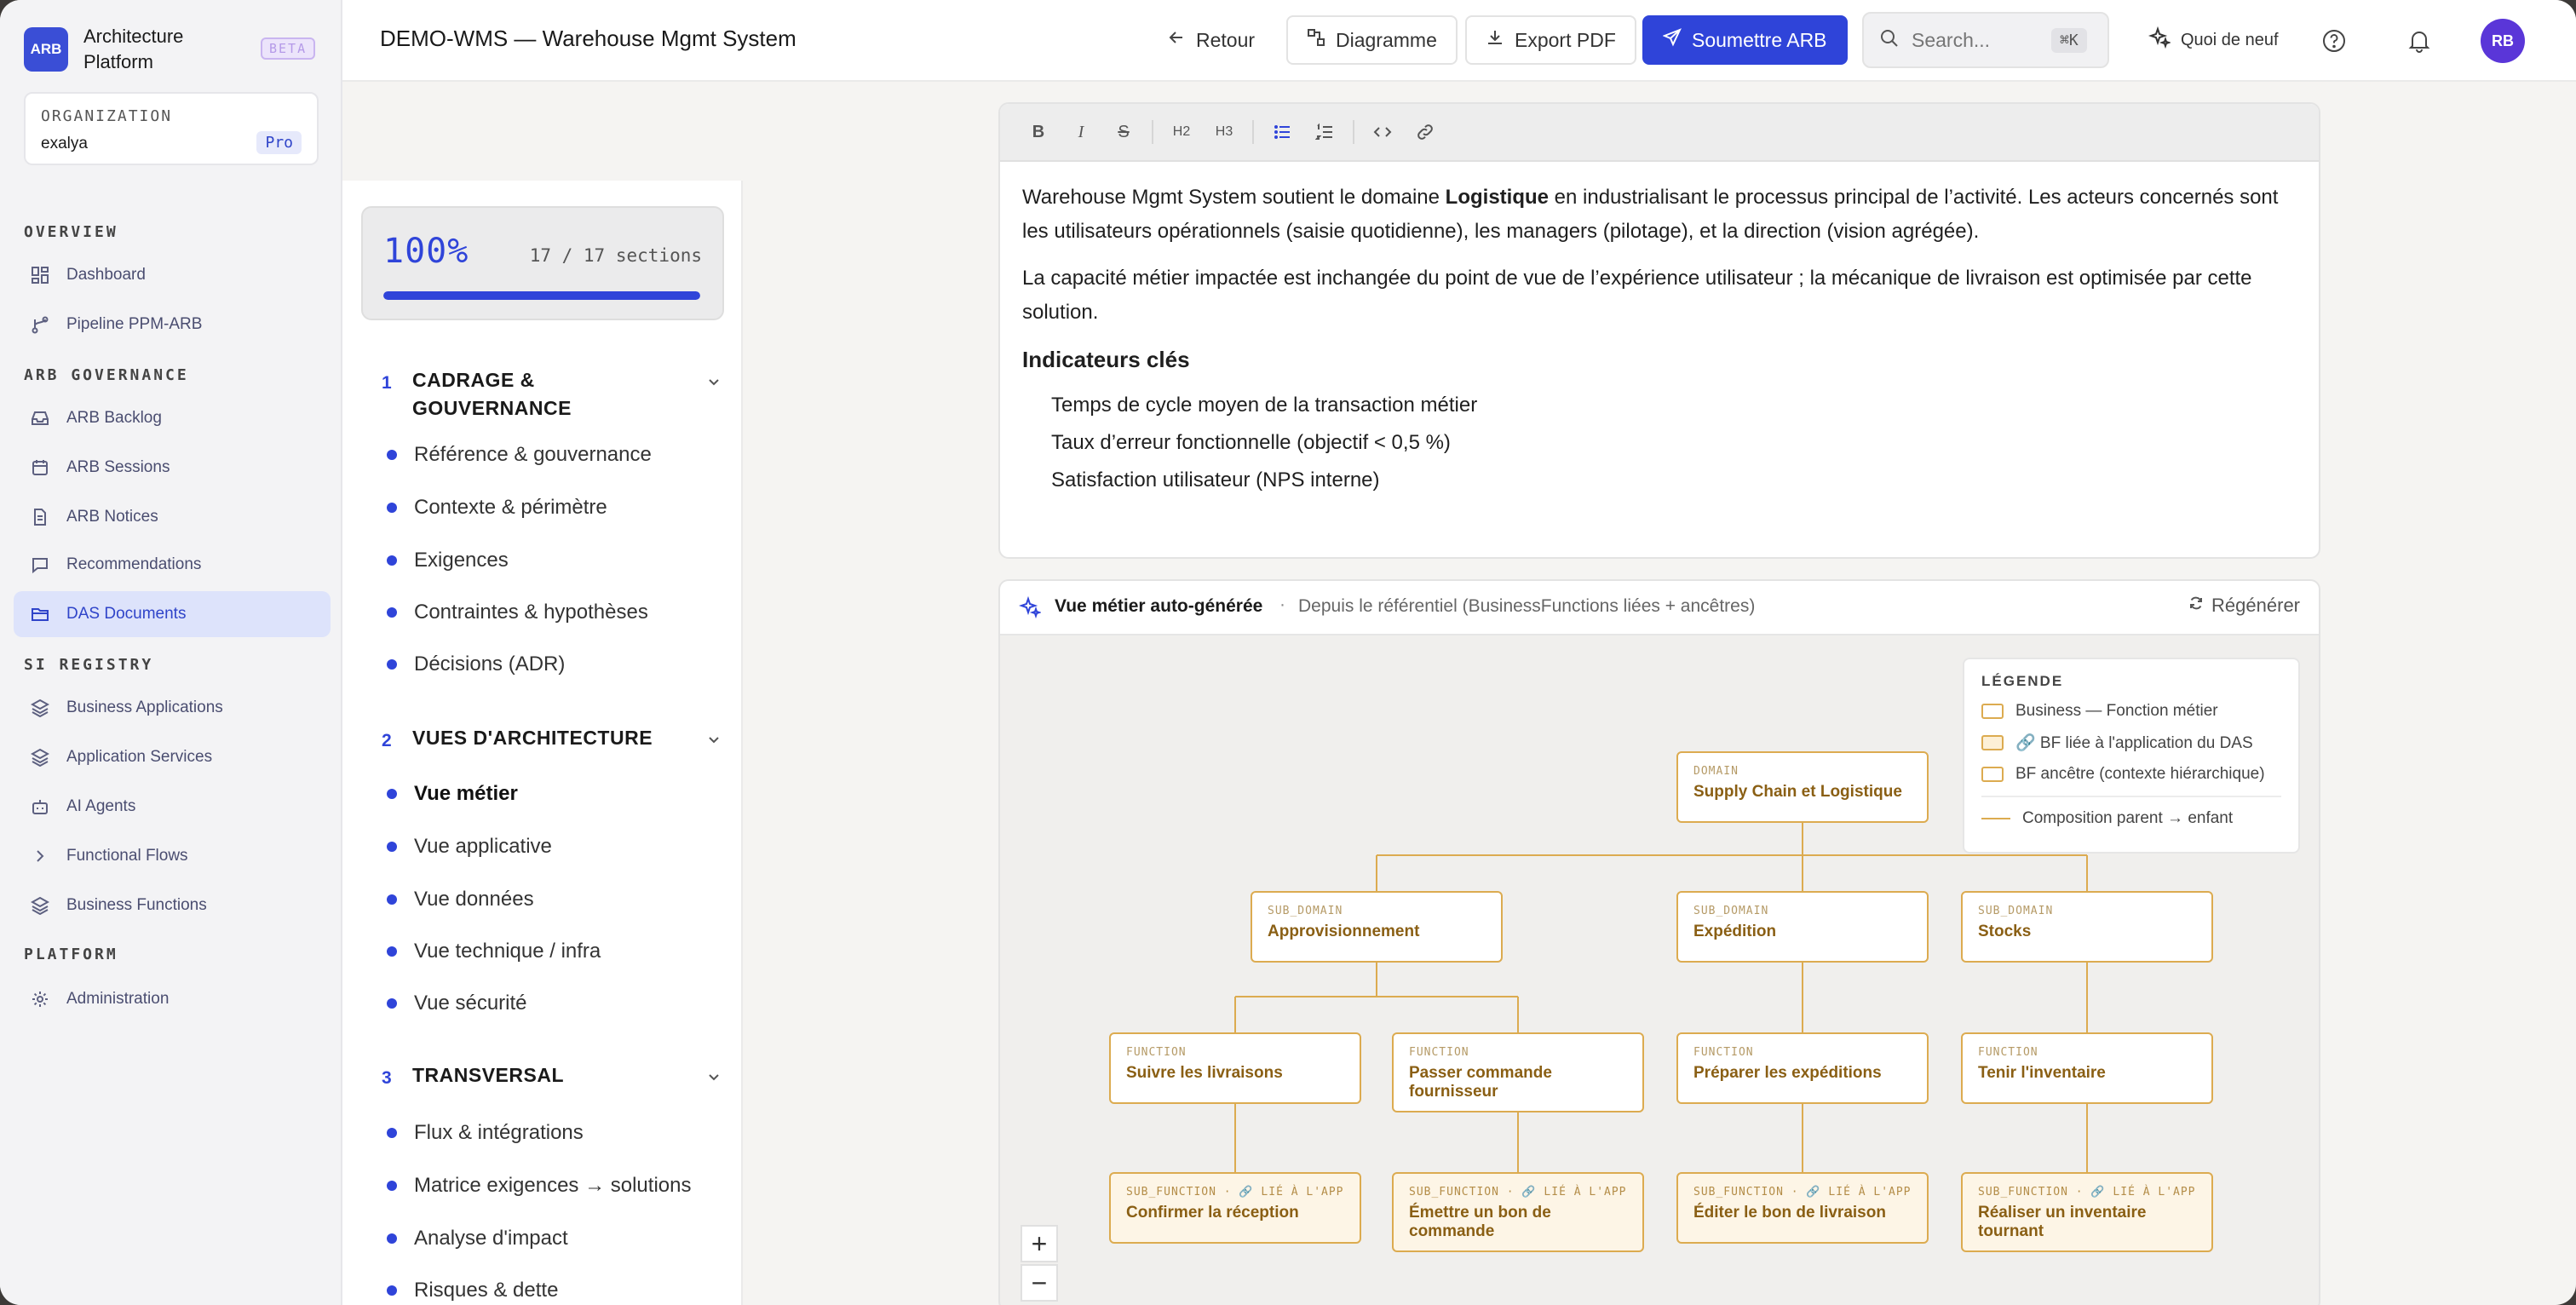  I want to click on heading3-button: H3, so click(1224, 132).